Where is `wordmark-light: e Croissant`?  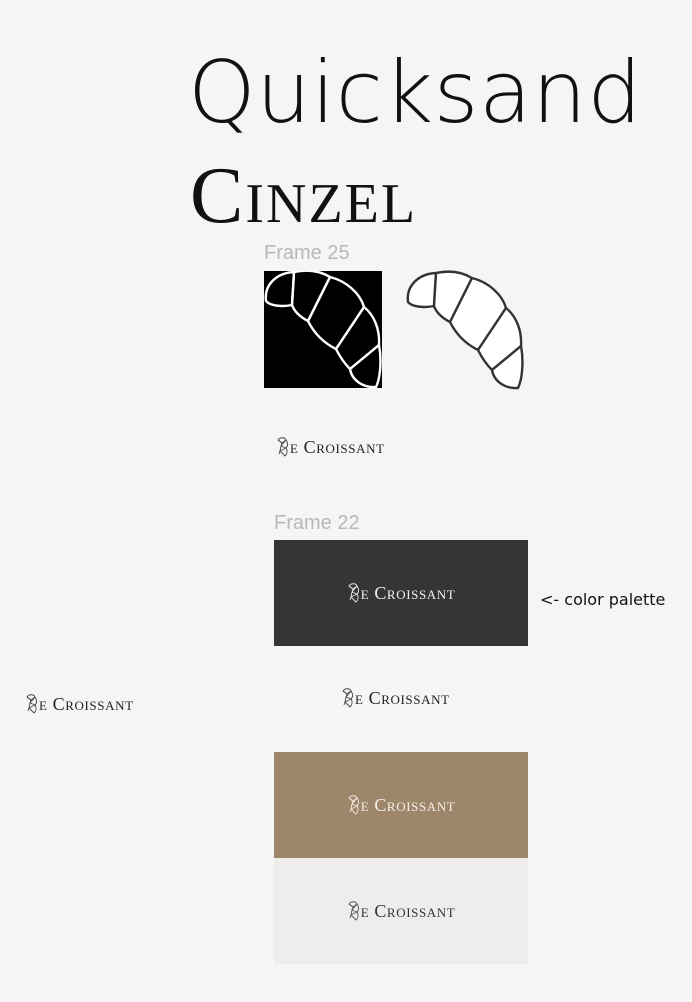 wordmark-light: e Croissant is located at coordinates (330, 447).